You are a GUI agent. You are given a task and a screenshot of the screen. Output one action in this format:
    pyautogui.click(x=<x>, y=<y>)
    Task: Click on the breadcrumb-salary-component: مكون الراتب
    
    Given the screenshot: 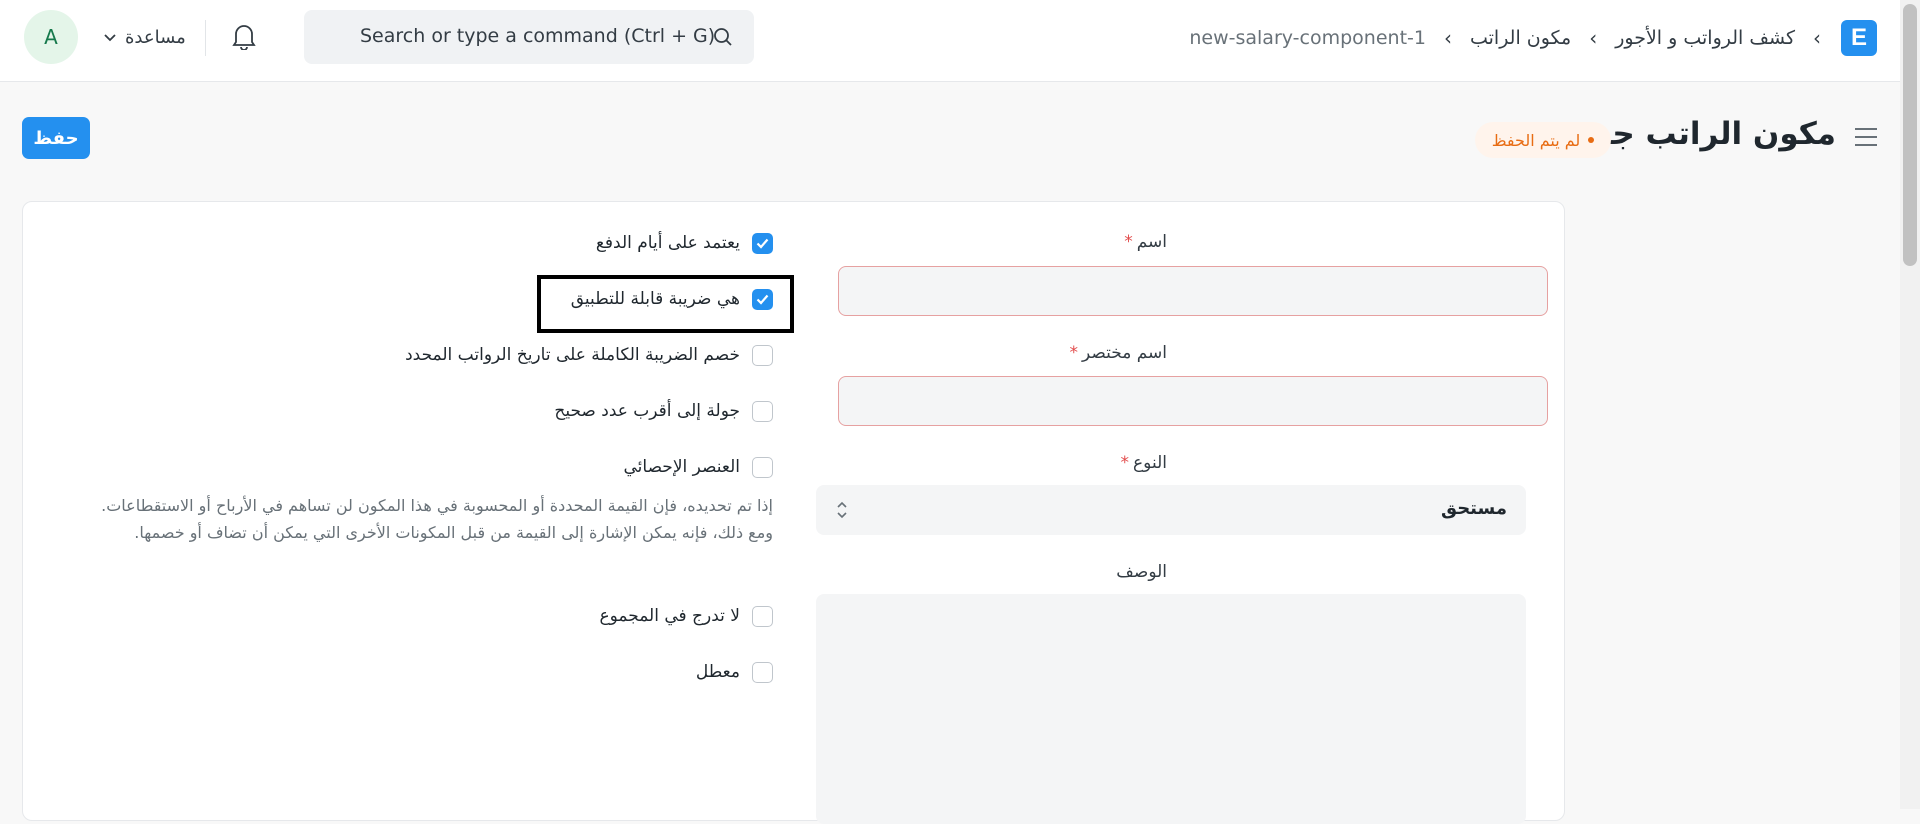 What is the action you would take?
    pyautogui.click(x=1520, y=38)
    